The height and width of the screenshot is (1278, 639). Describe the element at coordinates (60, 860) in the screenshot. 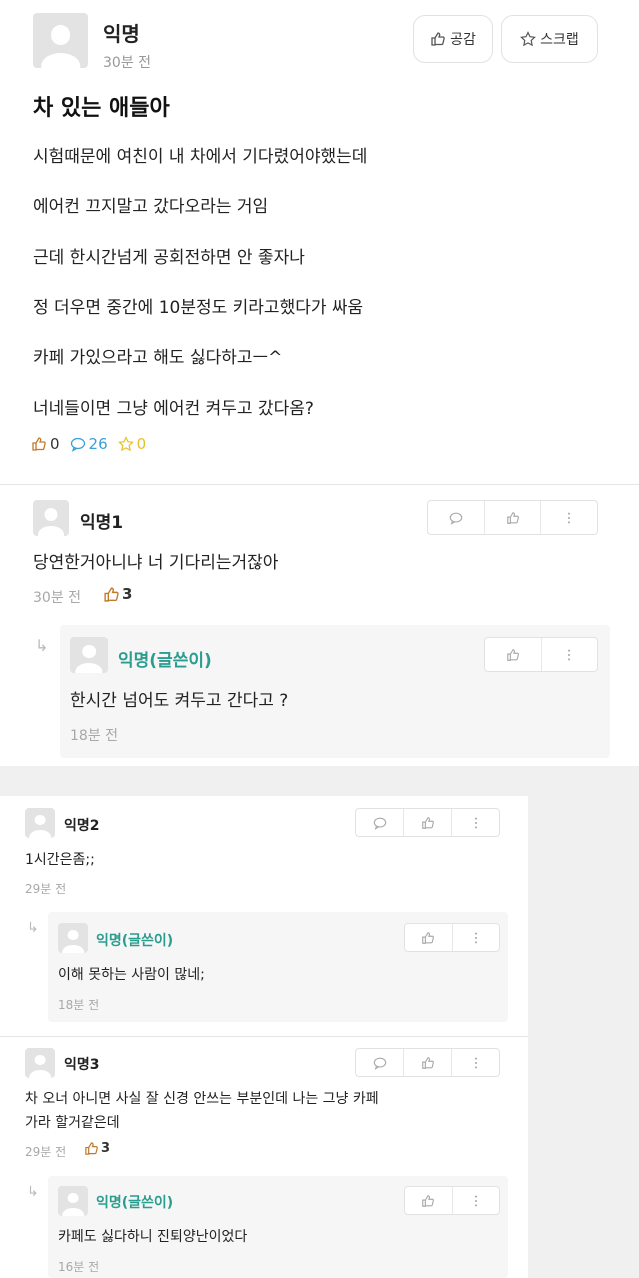

I see `comment-text: 1시간은좀;;` at that location.